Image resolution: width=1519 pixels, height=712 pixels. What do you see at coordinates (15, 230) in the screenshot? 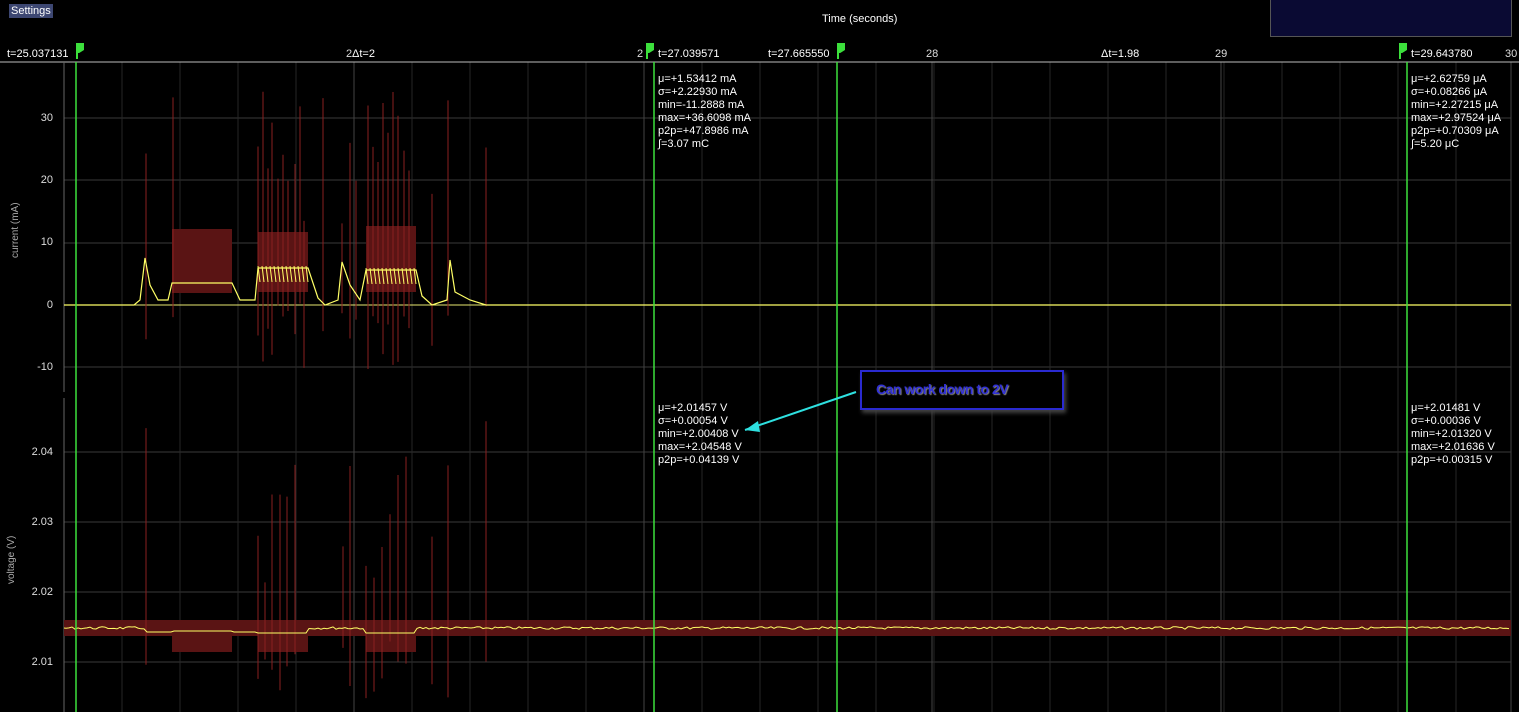
I see `current-axis-label: current (mA)` at bounding box center [15, 230].